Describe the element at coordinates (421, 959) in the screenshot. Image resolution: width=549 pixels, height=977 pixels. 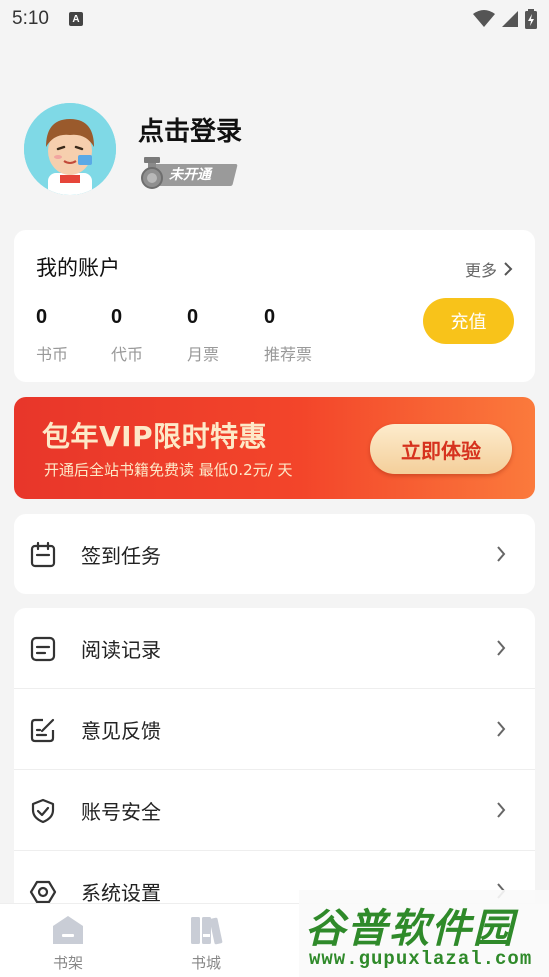
I see `watermark-url: www.gupuxlazal.com` at that location.